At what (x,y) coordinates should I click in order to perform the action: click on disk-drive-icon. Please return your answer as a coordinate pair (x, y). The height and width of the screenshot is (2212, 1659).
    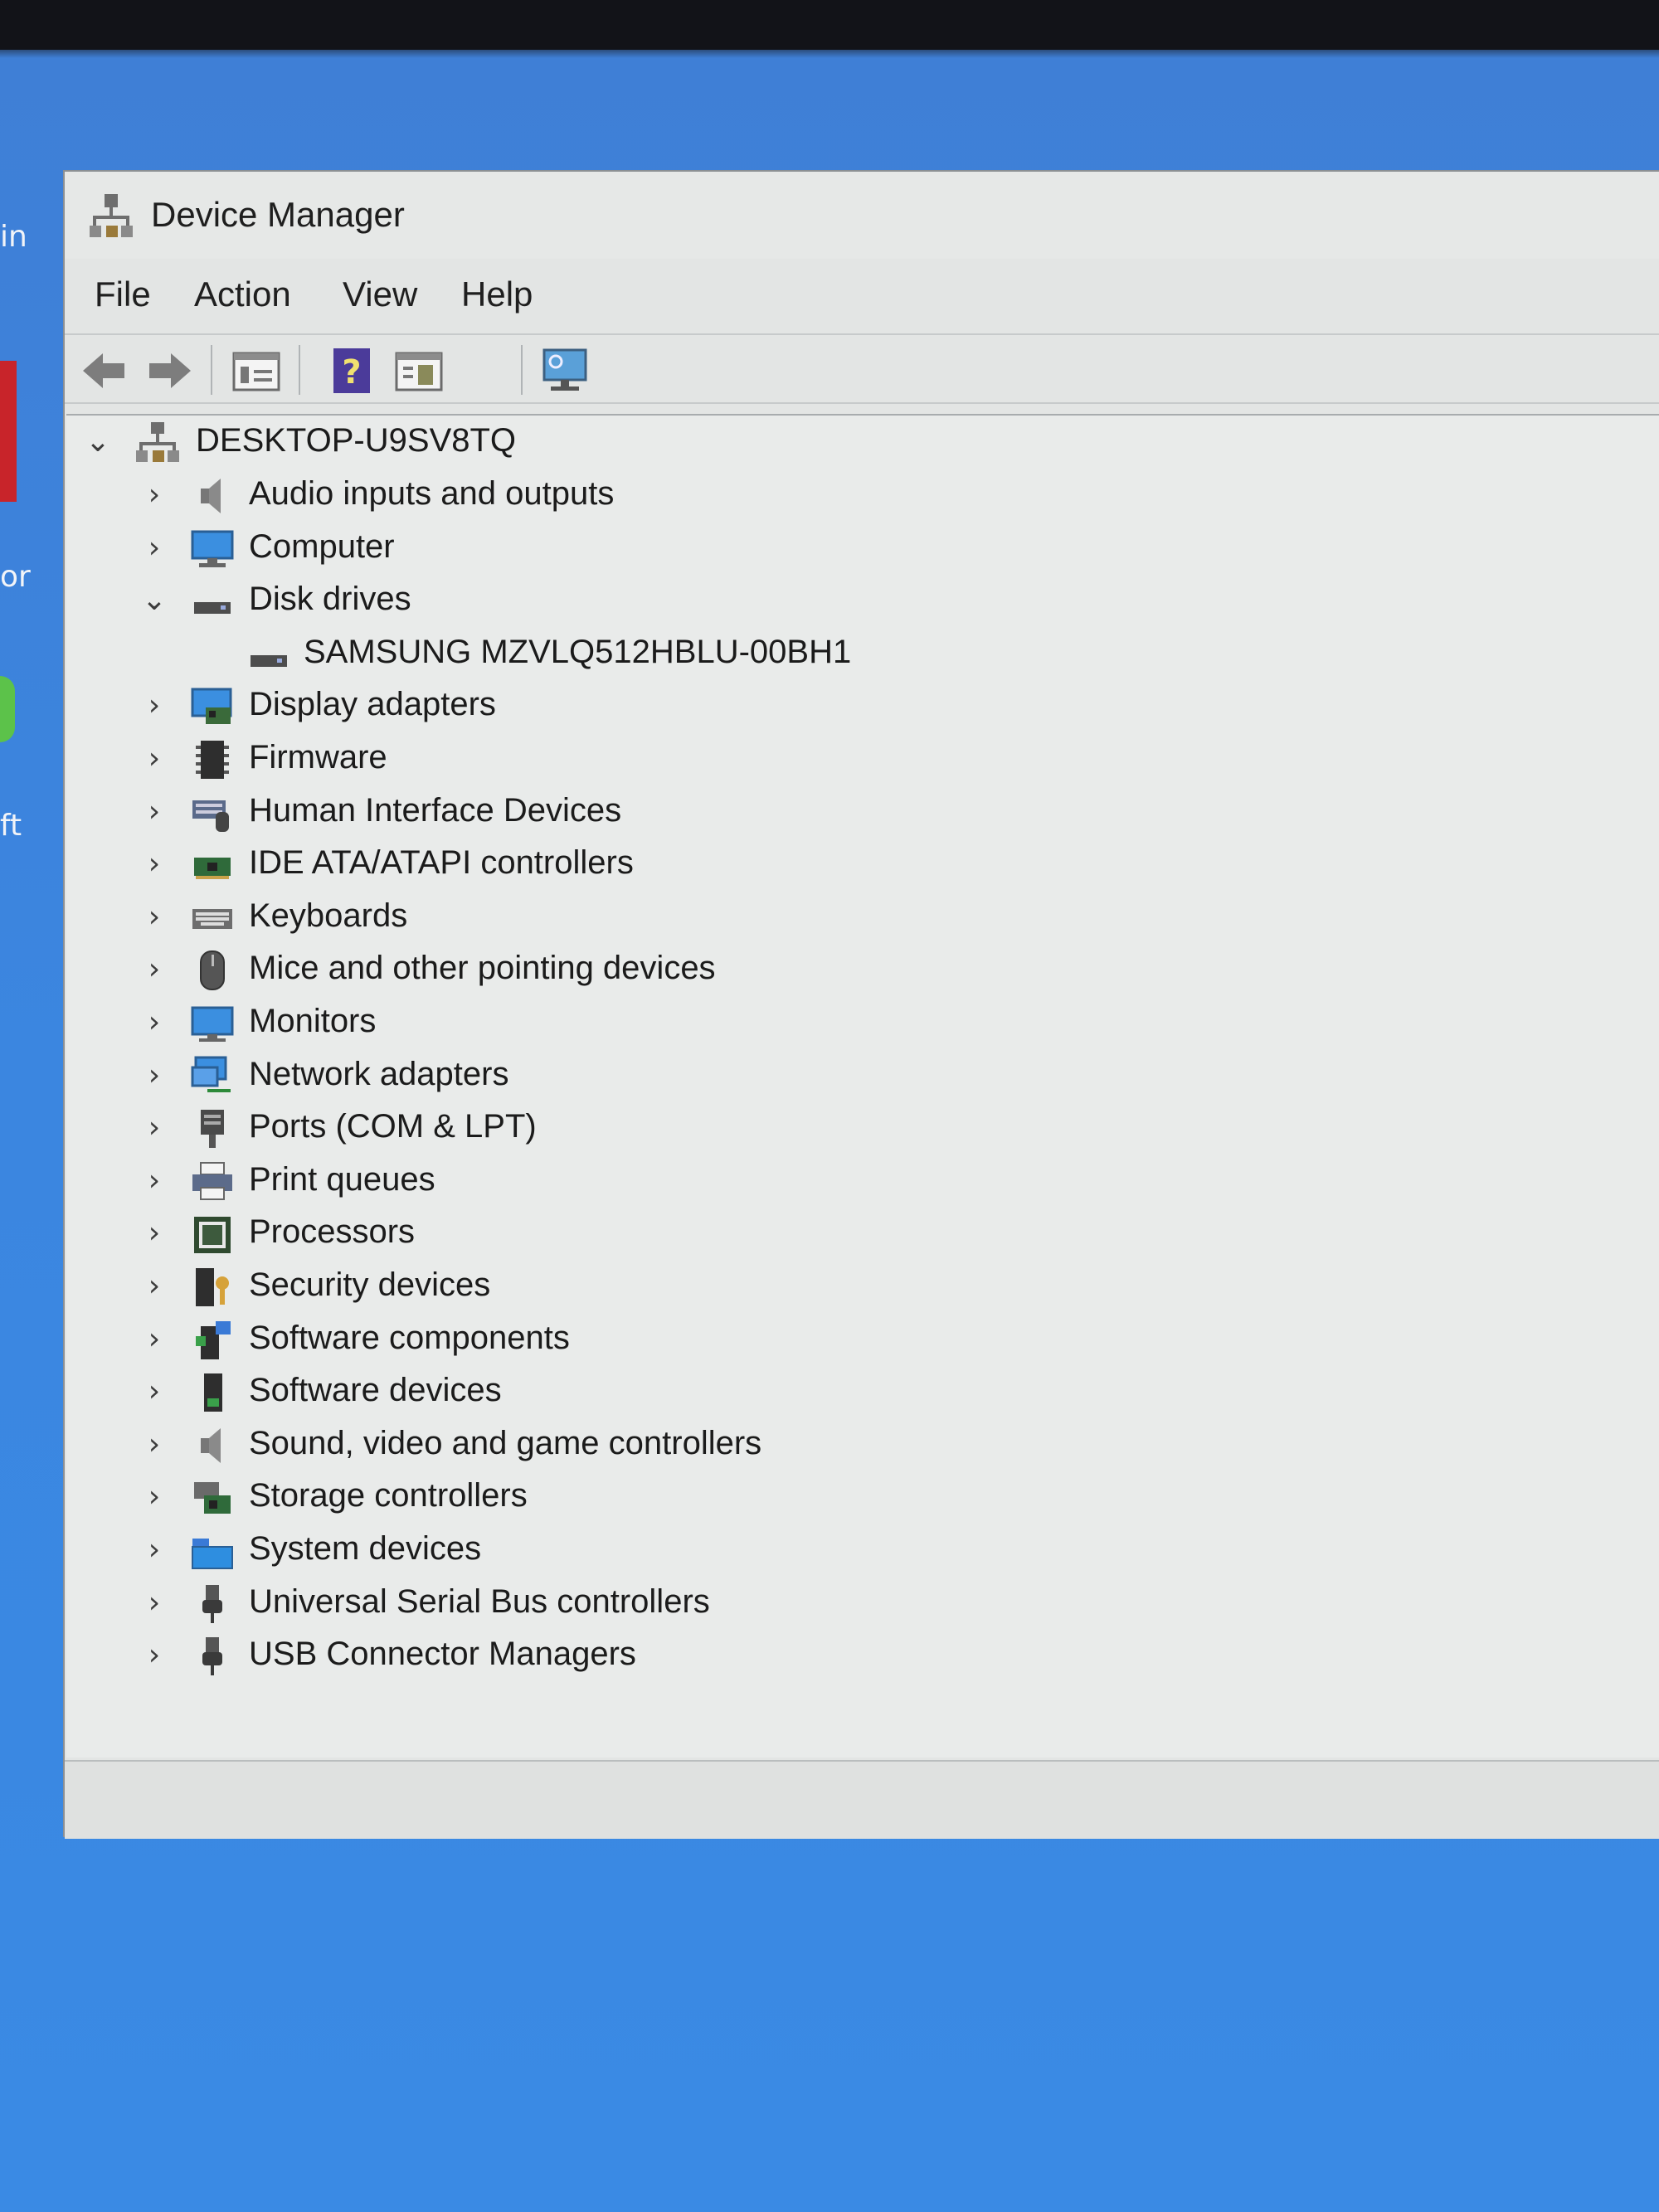
    Looking at the image, I should click on (269, 660).